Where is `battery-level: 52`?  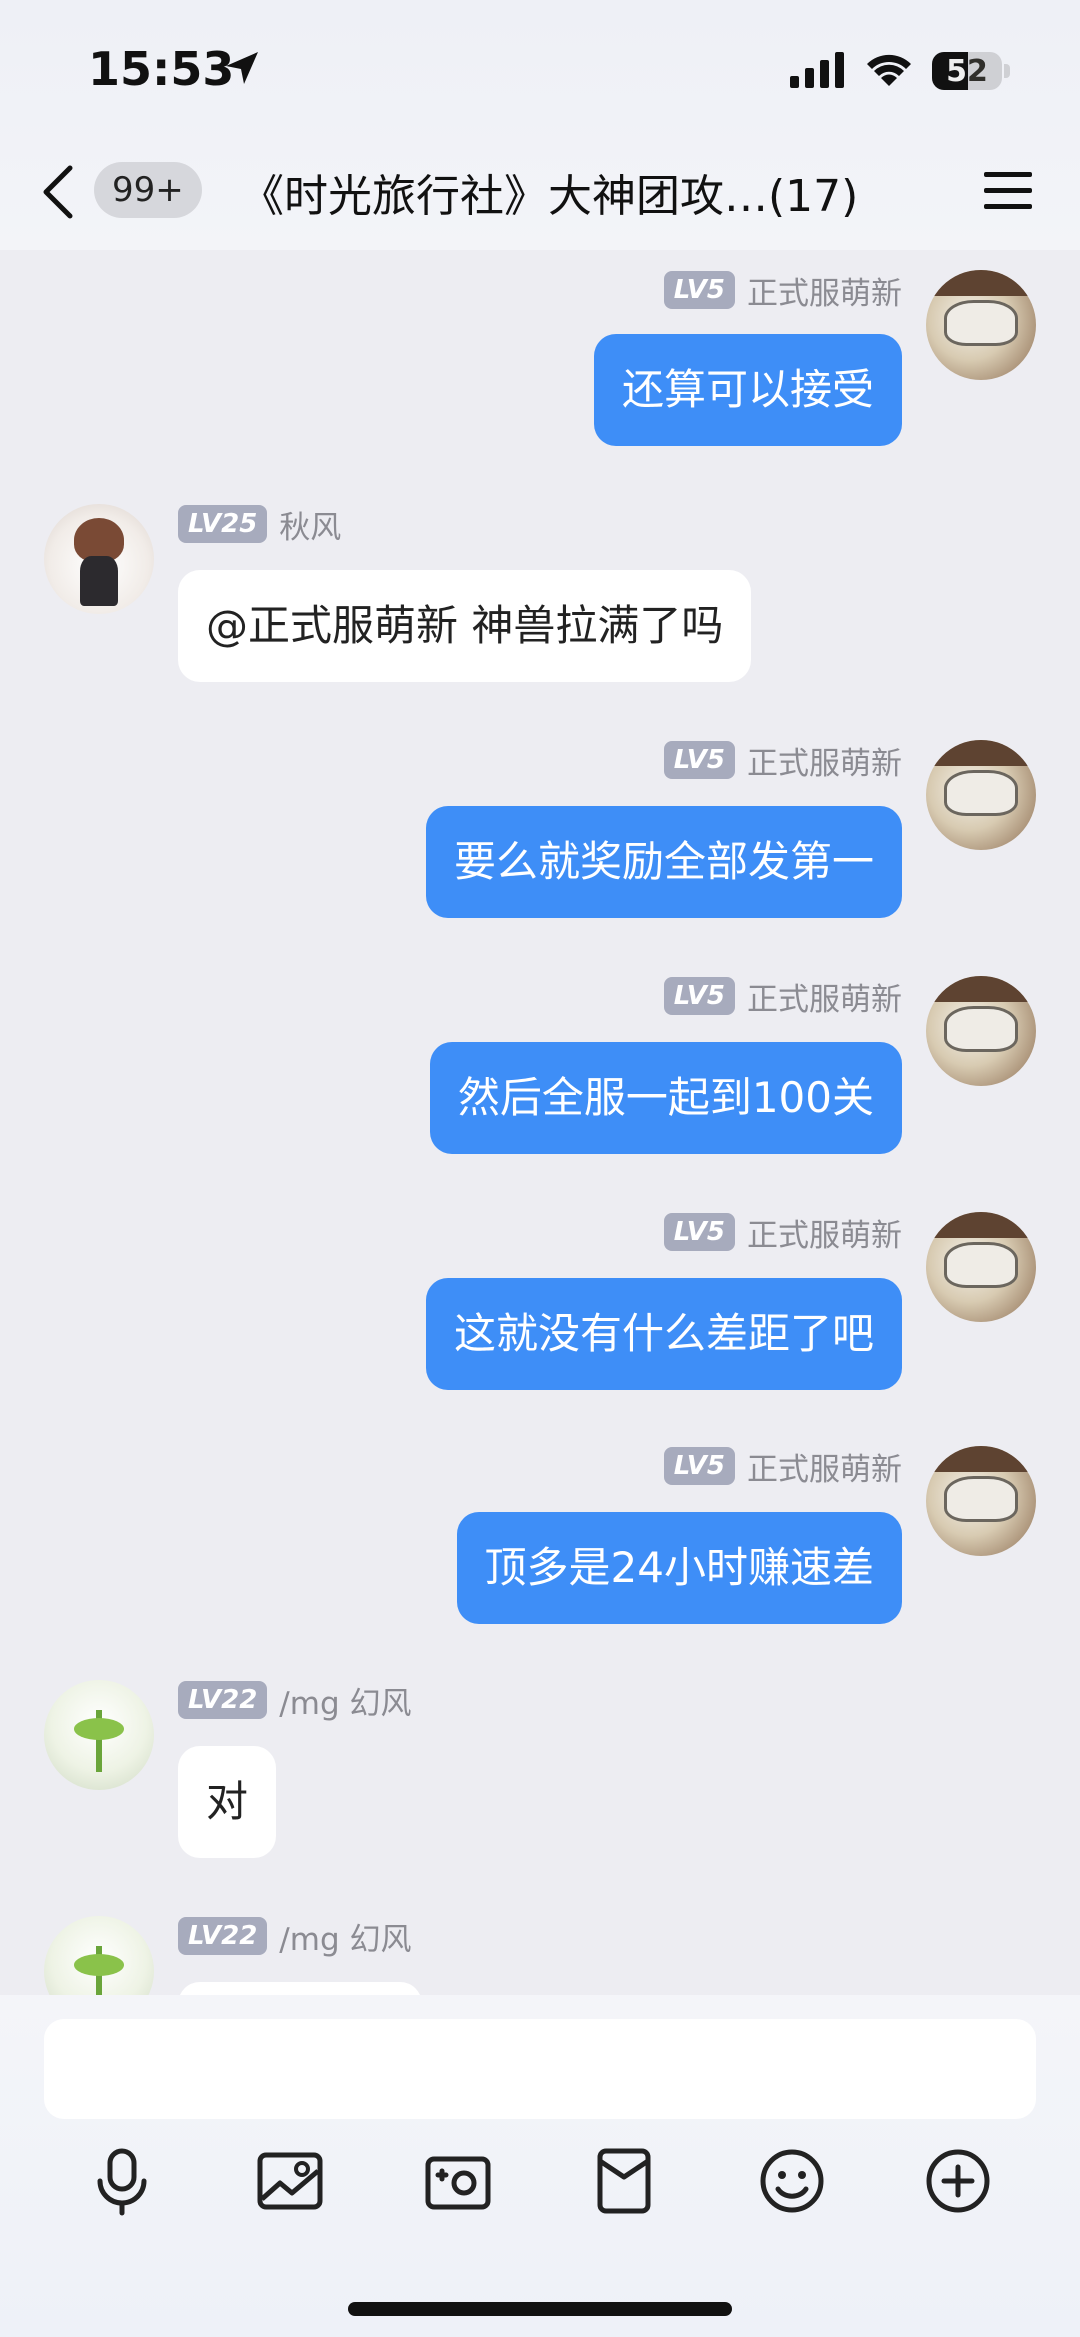 battery-level: 52 is located at coordinates (967, 71).